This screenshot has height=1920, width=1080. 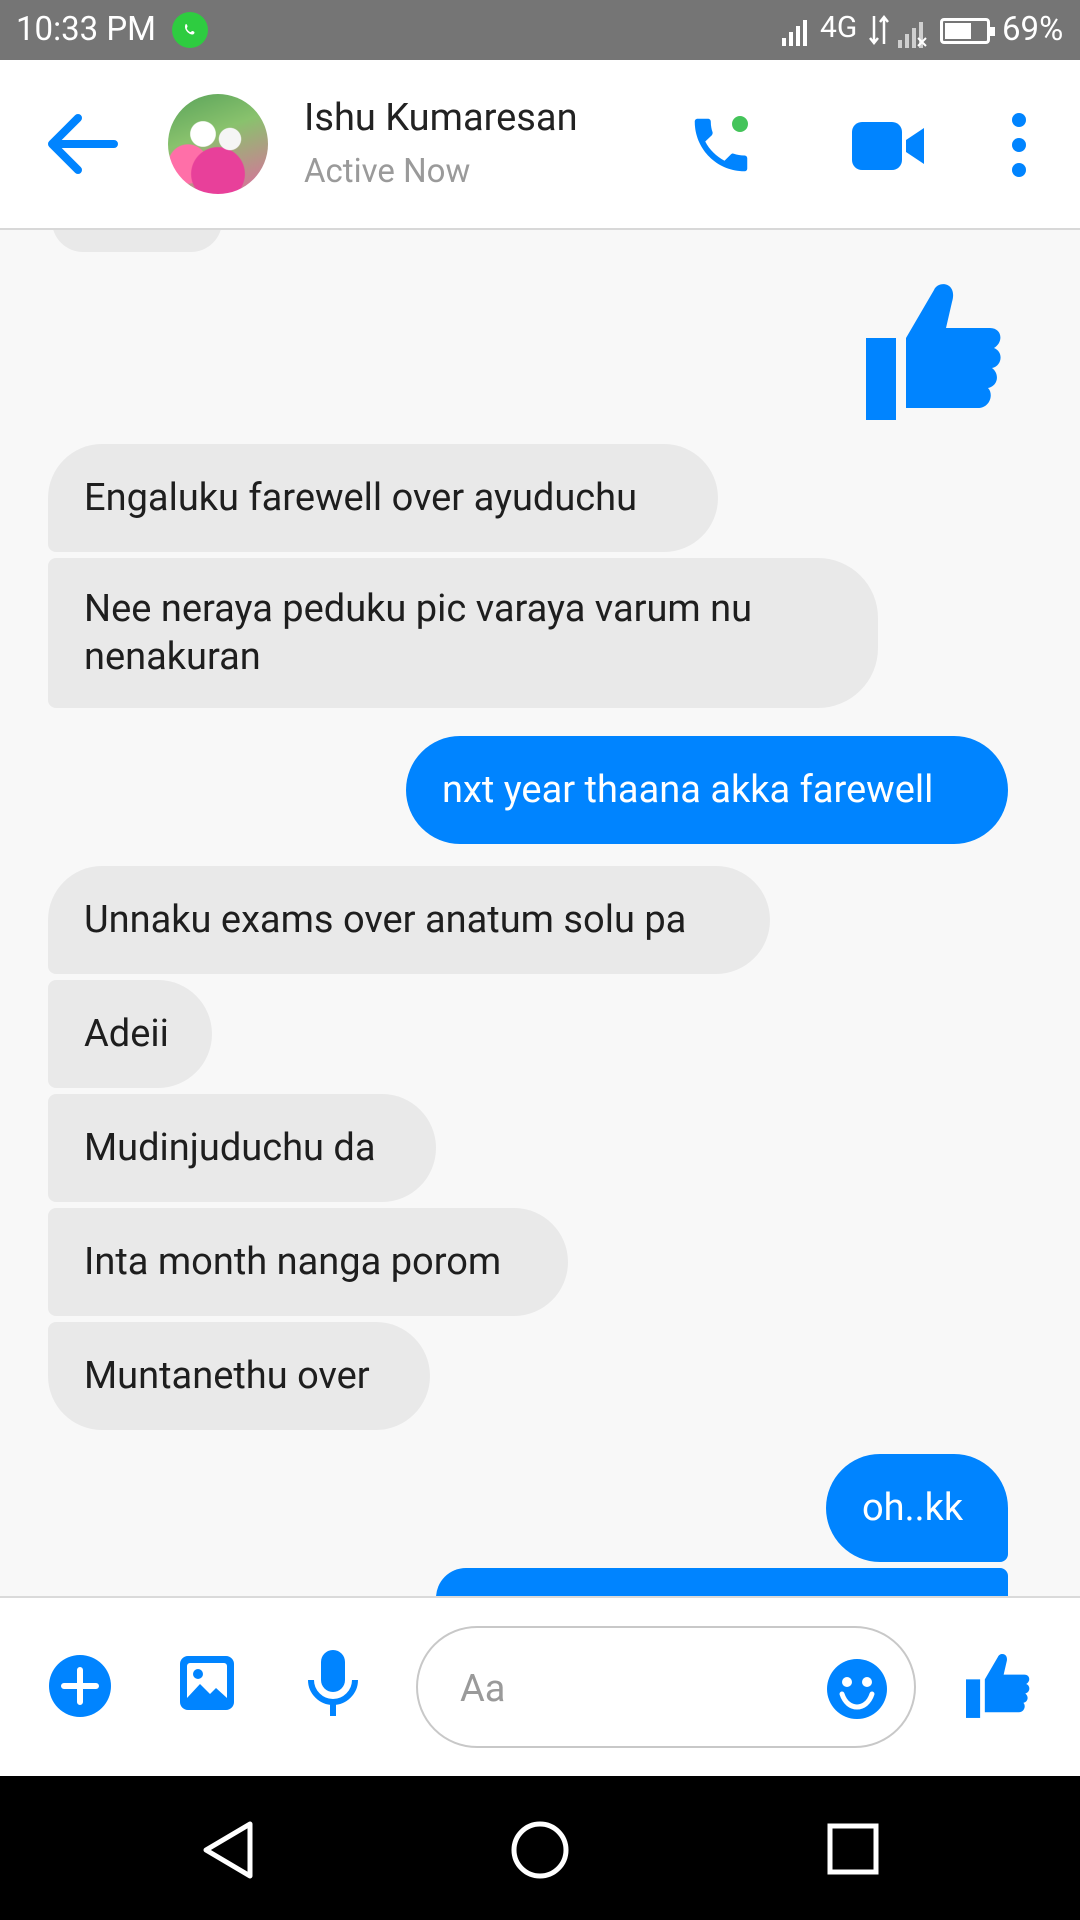 I want to click on more-vertical-icon, so click(x=1019, y=145).